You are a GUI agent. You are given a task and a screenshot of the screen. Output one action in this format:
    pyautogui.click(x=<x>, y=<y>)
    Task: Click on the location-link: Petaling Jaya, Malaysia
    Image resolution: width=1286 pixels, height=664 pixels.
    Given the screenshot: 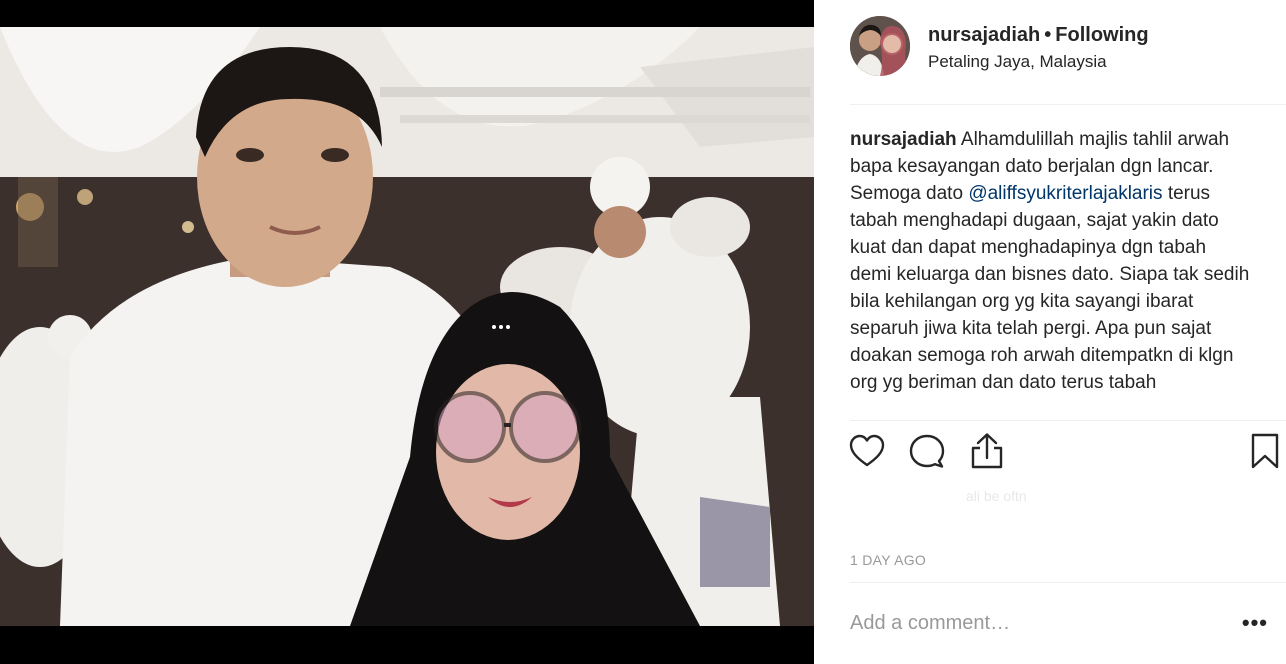 What is the action you would take?
    pyautogui.click(x=1017, y=62)
    